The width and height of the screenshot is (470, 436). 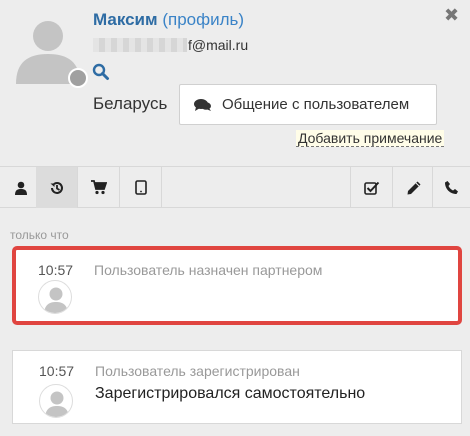 I want to click on tab-history, so click(x=57, y=187).